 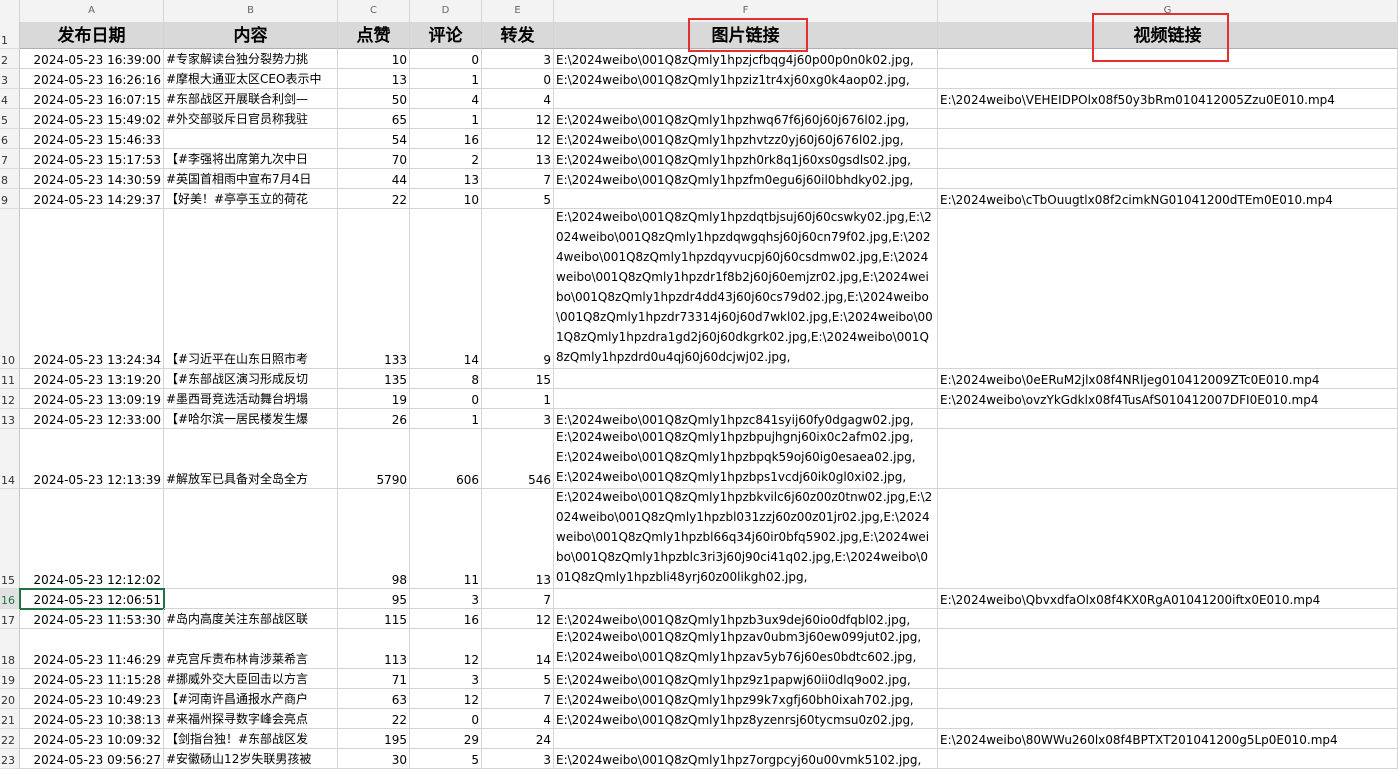 What do you see at coordinates (446, 759) in the screenshot?
I see `cell-comments: 5` at bounding box center [446, 759].